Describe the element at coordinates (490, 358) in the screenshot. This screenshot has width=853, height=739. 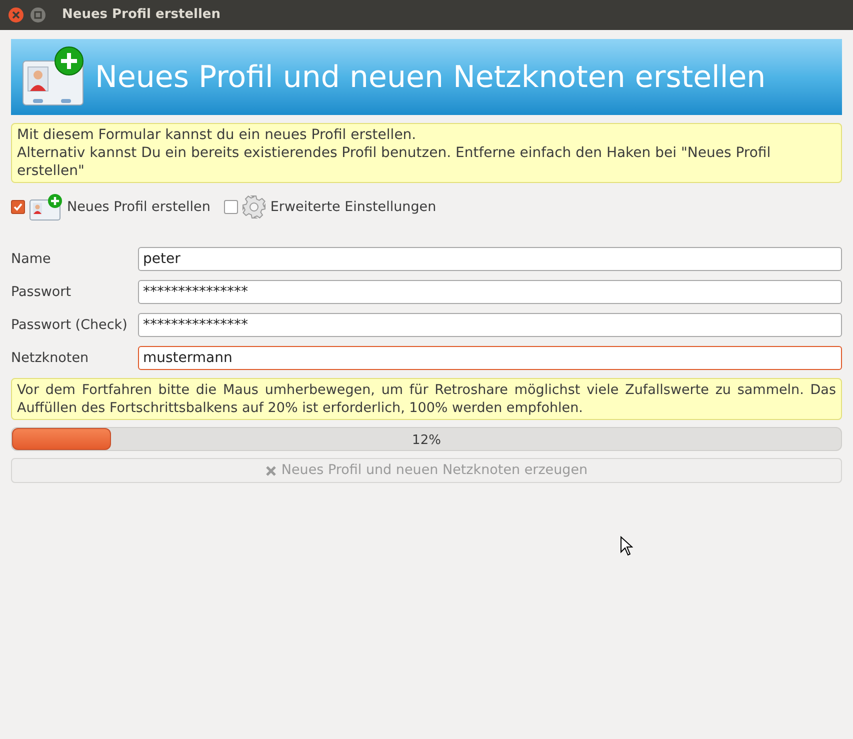
I see `input-field: mustermann` at that location.